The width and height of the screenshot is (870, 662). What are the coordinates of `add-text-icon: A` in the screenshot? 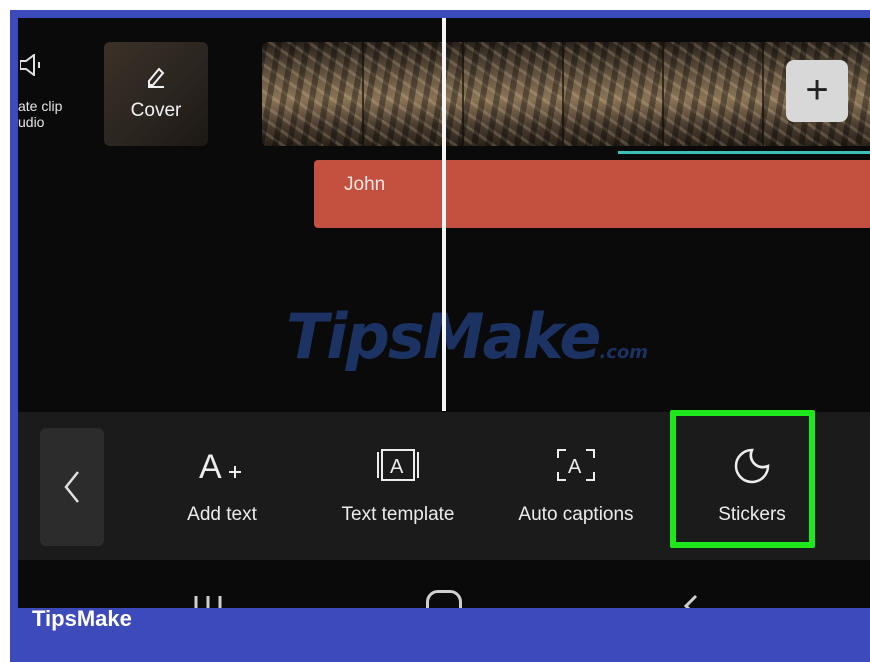 It's located at (220, 467).